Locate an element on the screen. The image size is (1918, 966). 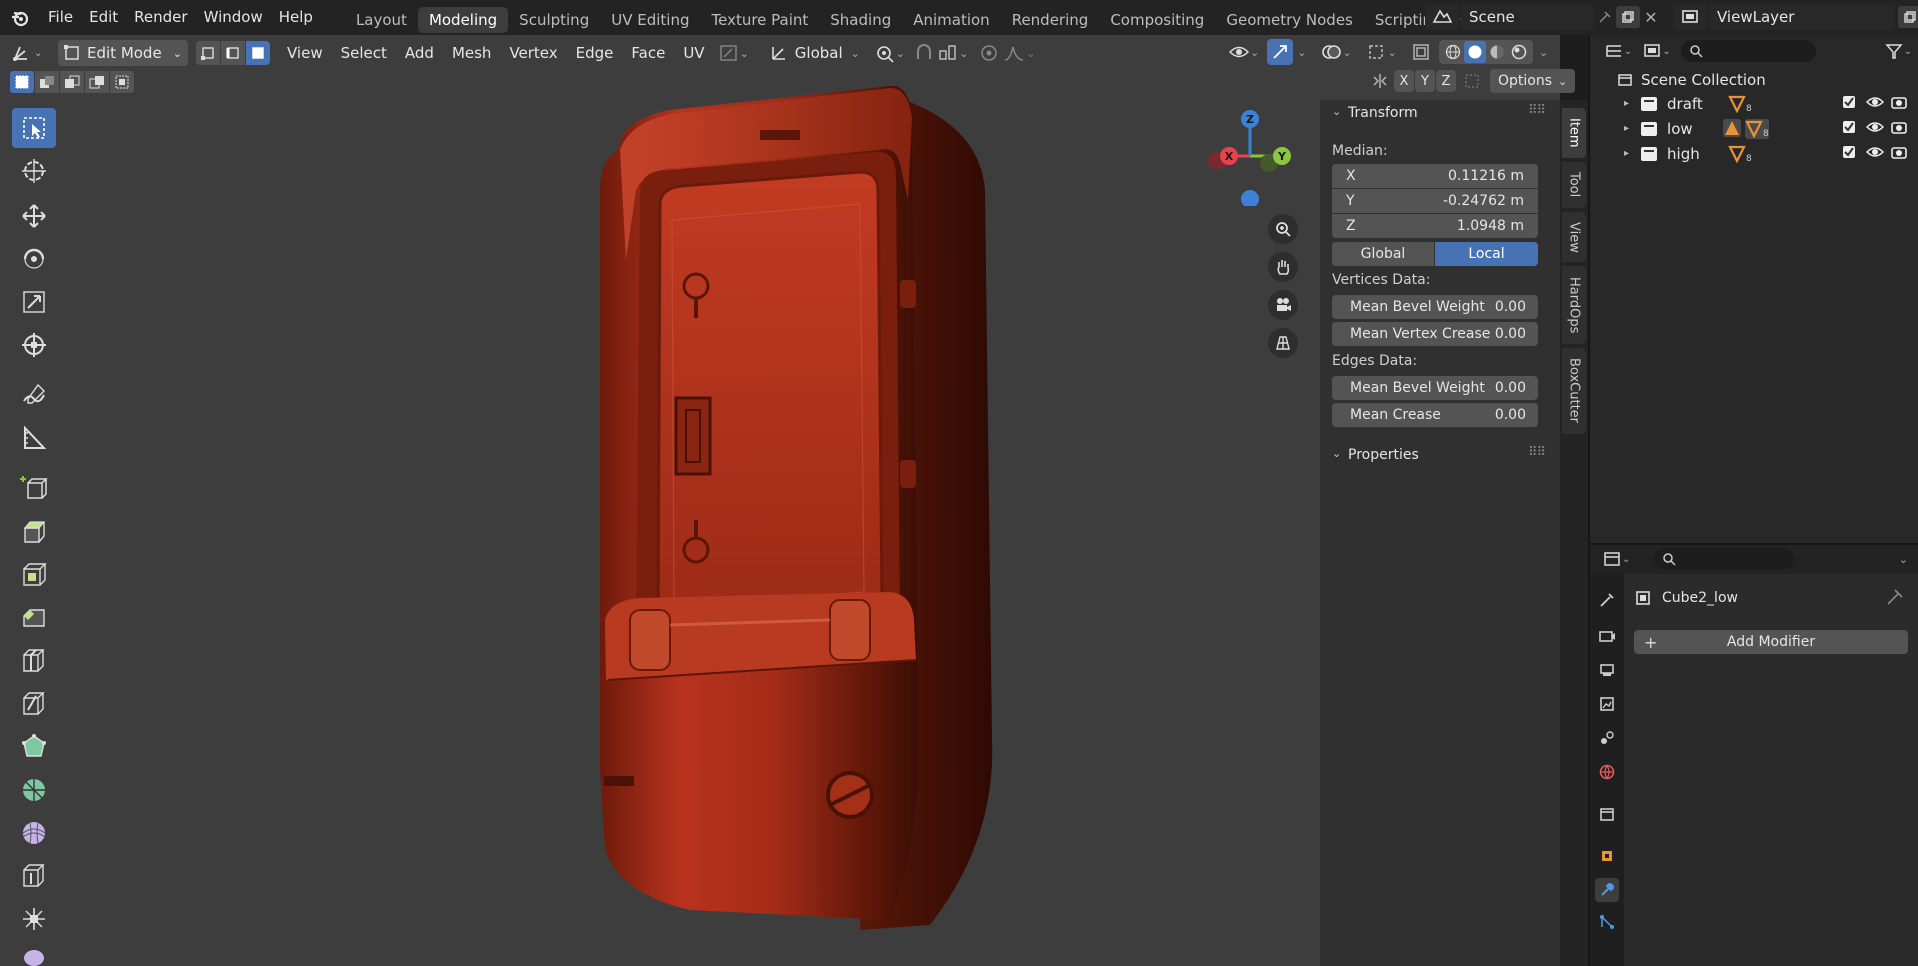
transform-tool-icon is located at coordinates (34, 345).